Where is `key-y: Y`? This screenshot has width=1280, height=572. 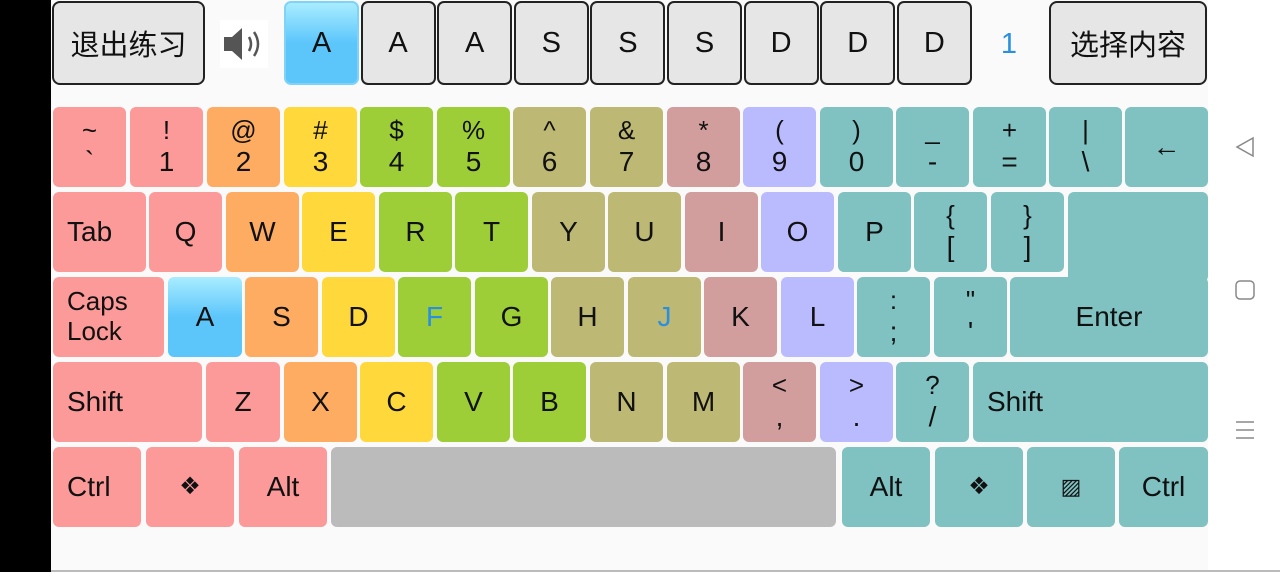 key-y: Y is located at coordinates (568, 232).